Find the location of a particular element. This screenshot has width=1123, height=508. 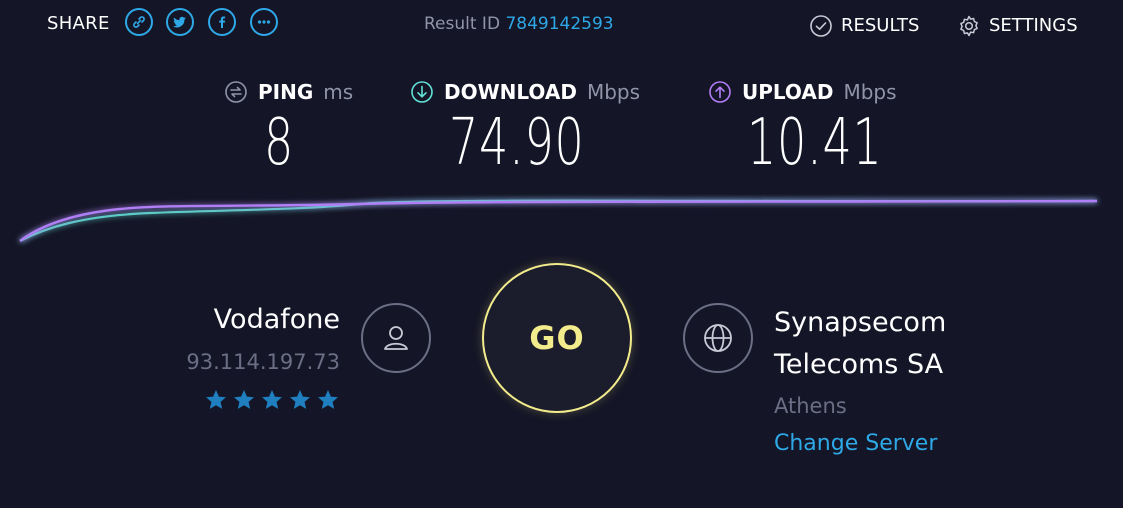

isp-rating is located at coordinates (272, 400).